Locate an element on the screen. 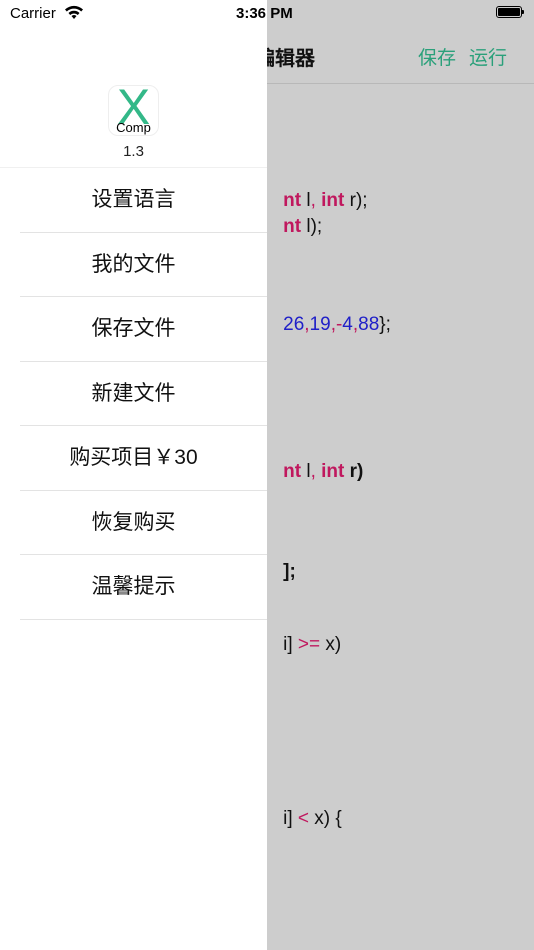 The width and height of the screenshot is (534, 950). run-button: 运行 is located at coordinates (488, 56).